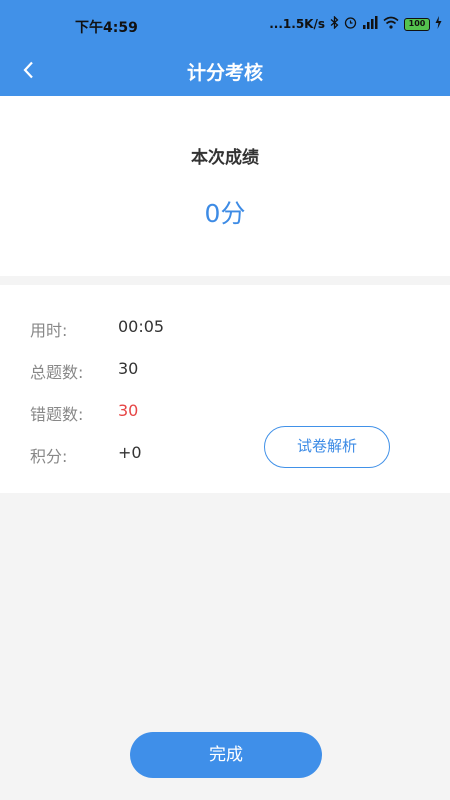  Describe the element at coordinates (417, 24) in the screenshot. I see `battery-icon: 100` at that location.